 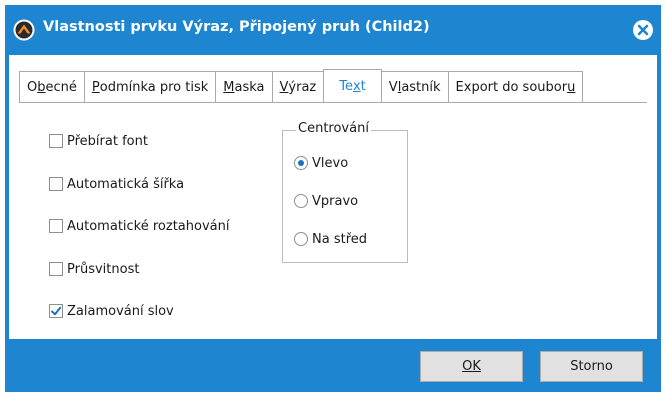 What do you see at coordinates (335, 201) in the screenshot?
I see `radio-label: Vpravo` at bounding box center [335, 201].